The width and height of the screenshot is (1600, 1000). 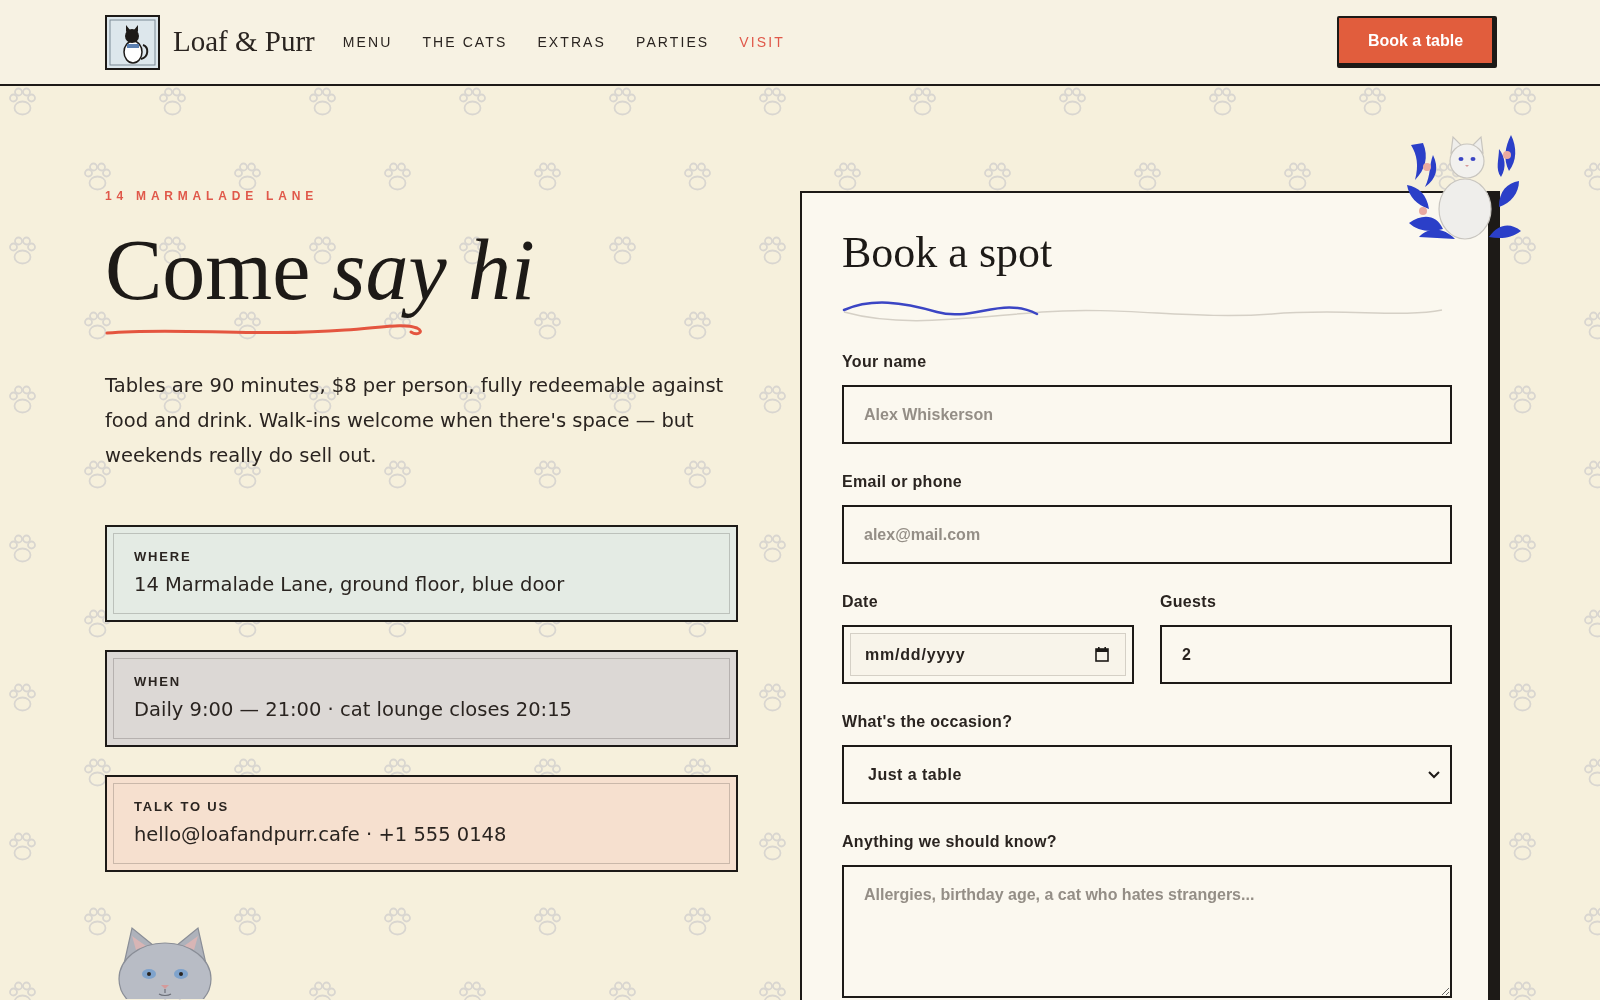 What do you see at coordinates (211, 196) in the screenshot?
I see `address-eyebrow: 14 MARMALADE LANE` at bounding box center [211, 196].